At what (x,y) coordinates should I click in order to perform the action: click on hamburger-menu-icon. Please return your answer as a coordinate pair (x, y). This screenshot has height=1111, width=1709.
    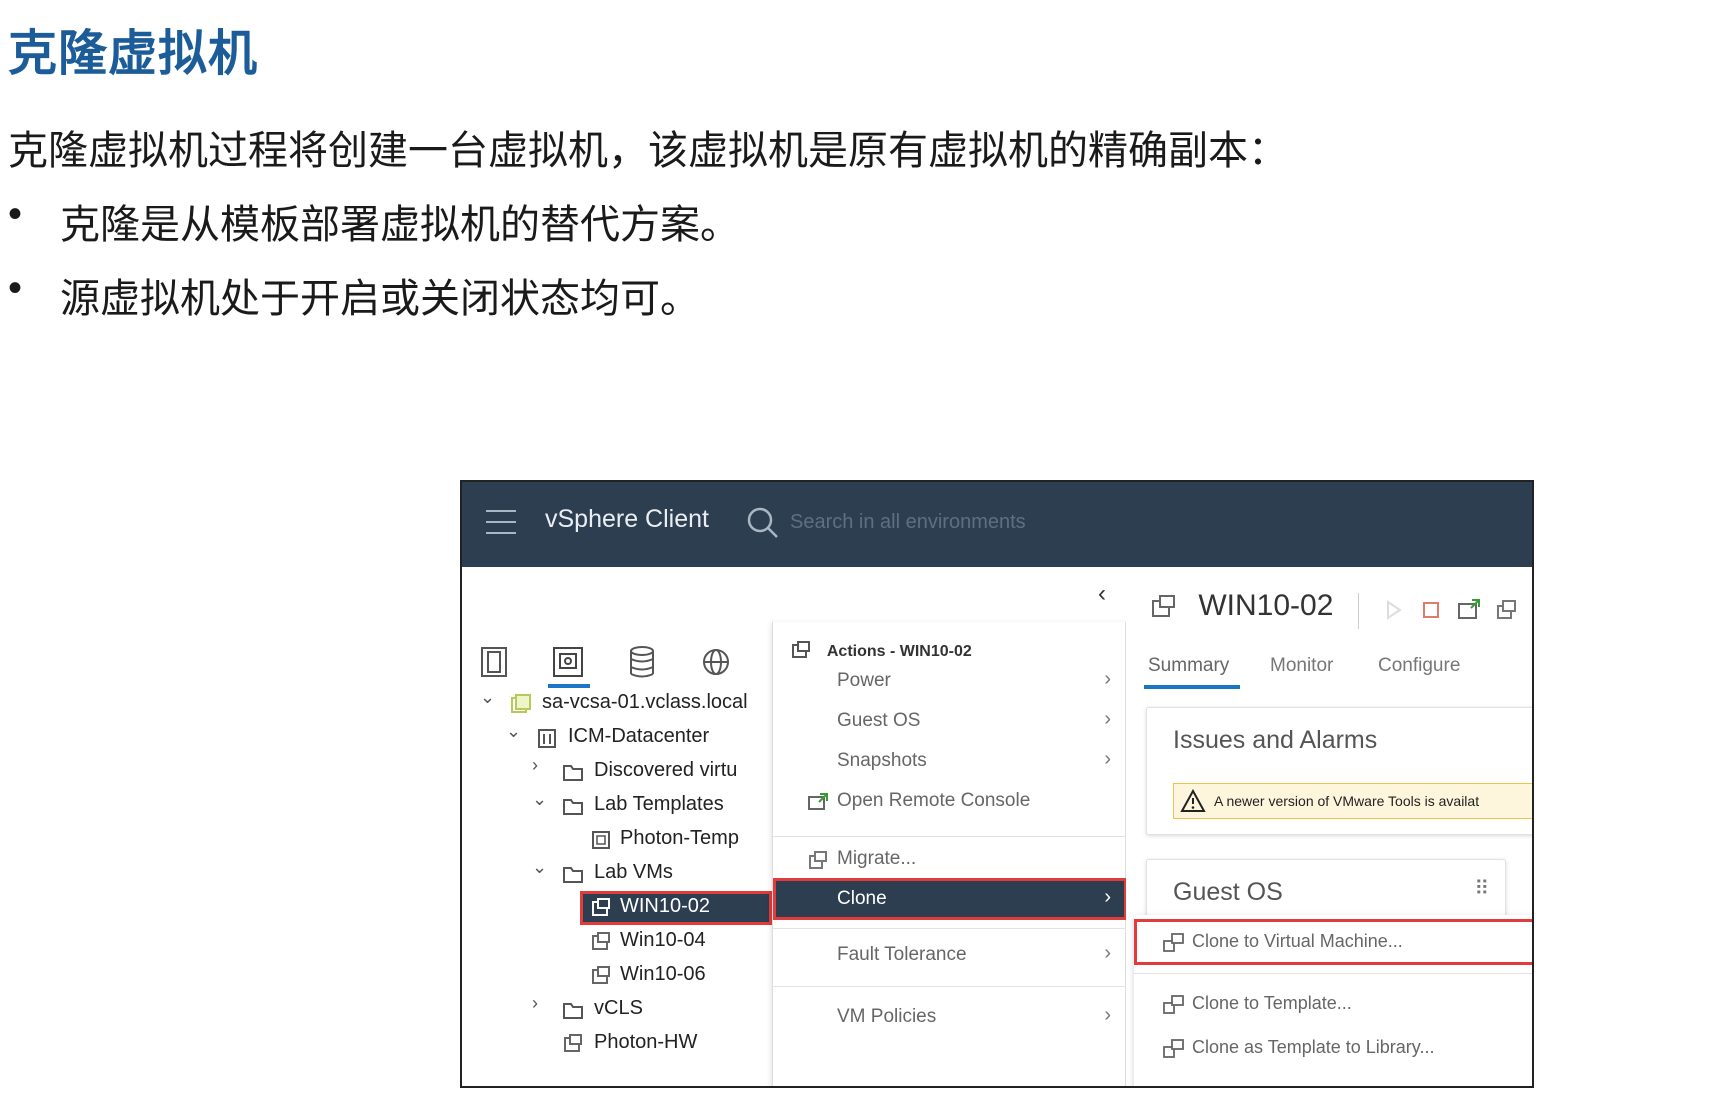
    Looking at the image, I should click on (501, 522).